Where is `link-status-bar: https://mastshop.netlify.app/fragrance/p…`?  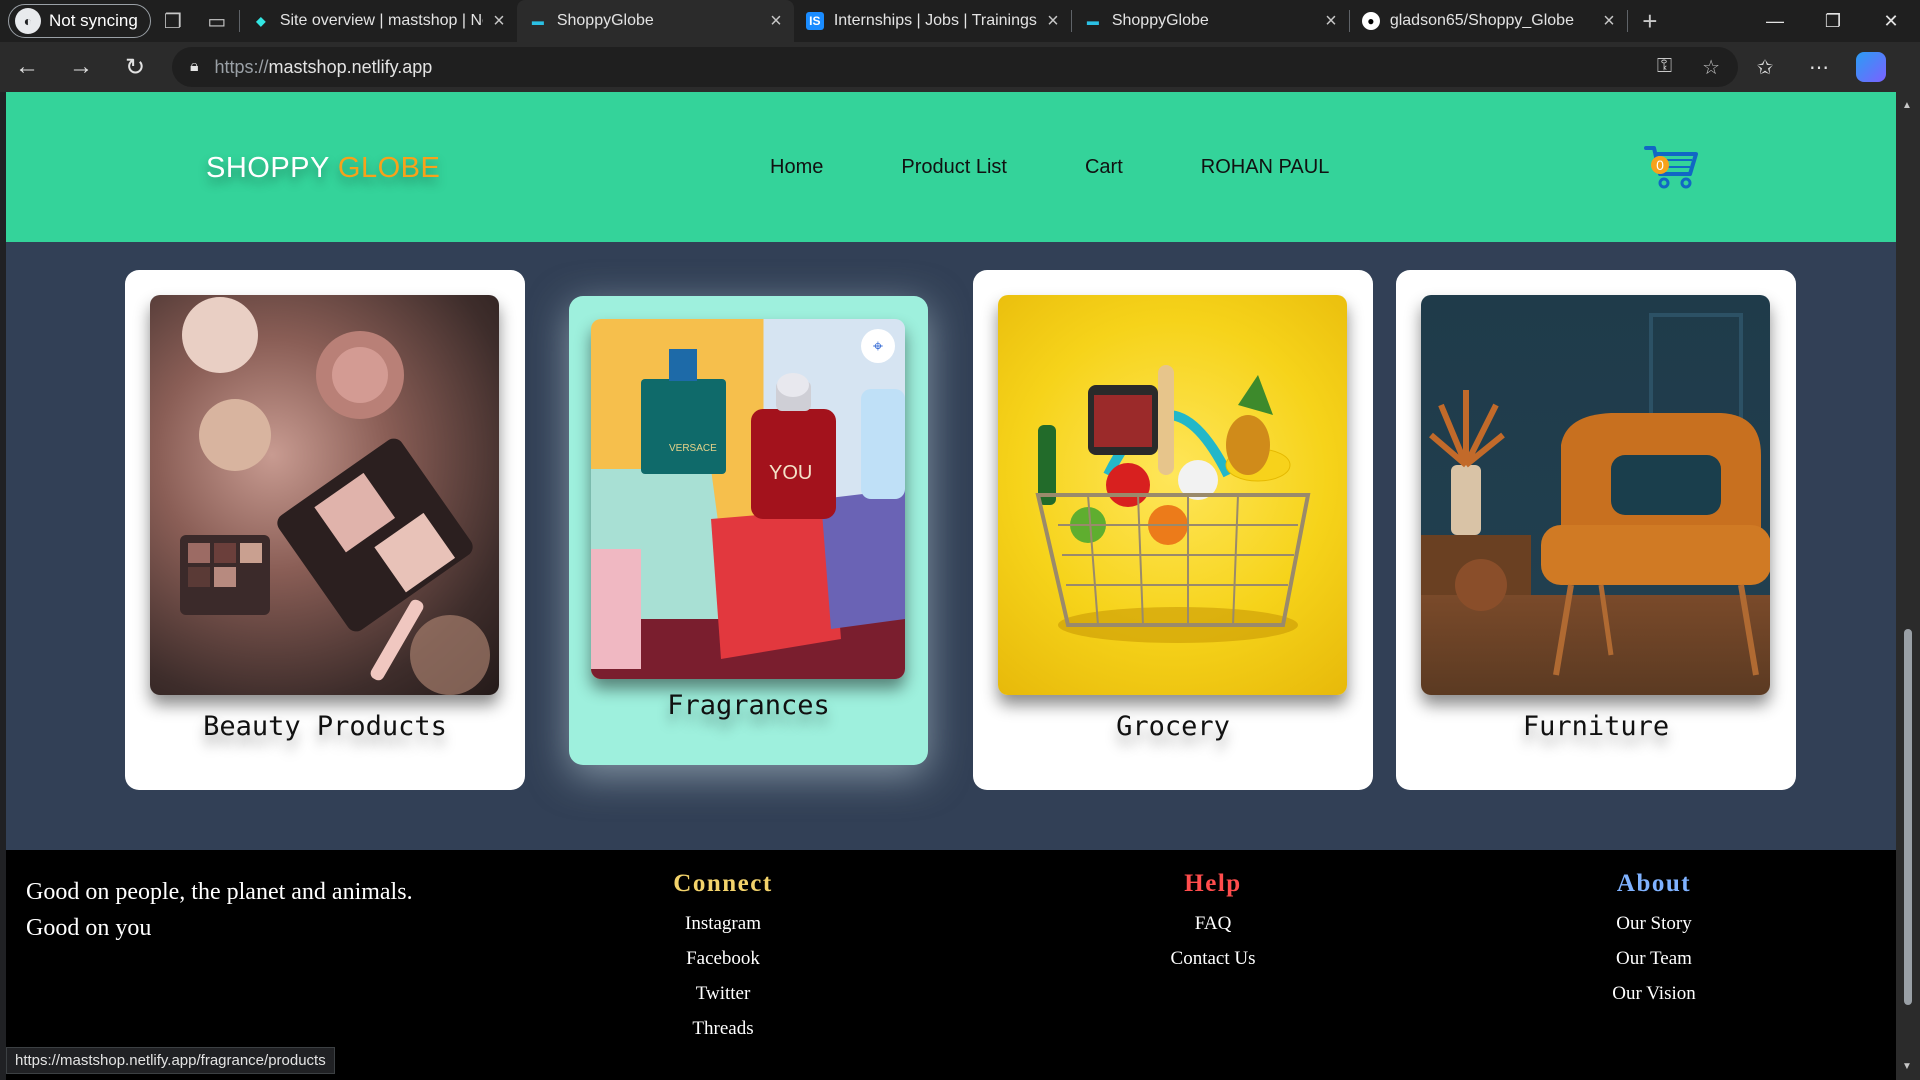 link-status-bar: https://mastshop.netlify.app/fragrance/p… is located at coordinates (170, 1060).